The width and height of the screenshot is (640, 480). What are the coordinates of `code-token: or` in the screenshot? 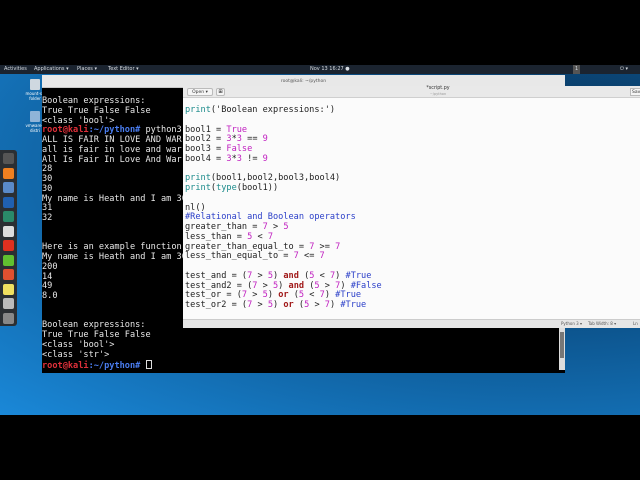 It's located at (288, 305).